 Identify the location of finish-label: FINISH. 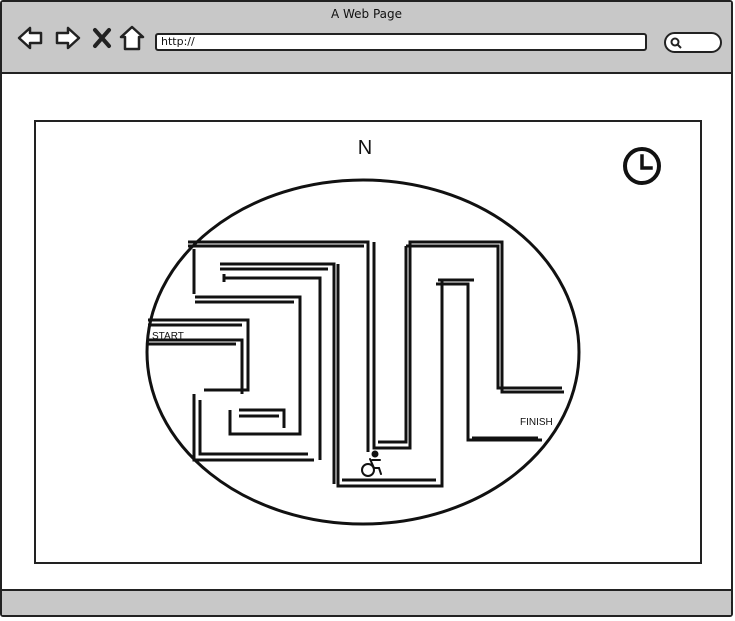
(536, 422).